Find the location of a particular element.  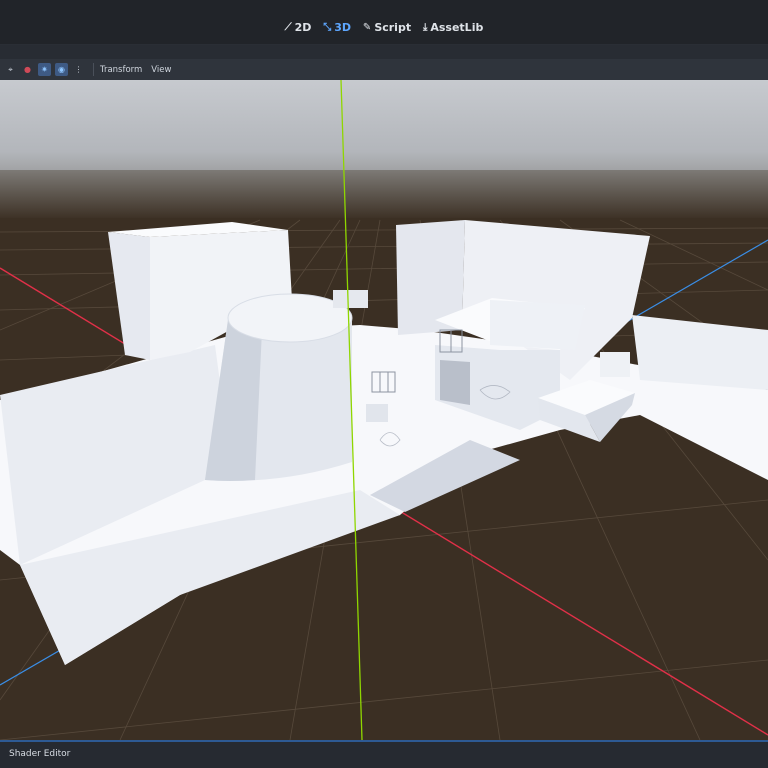

toolbar-separator is located at coordinates (93, 69).